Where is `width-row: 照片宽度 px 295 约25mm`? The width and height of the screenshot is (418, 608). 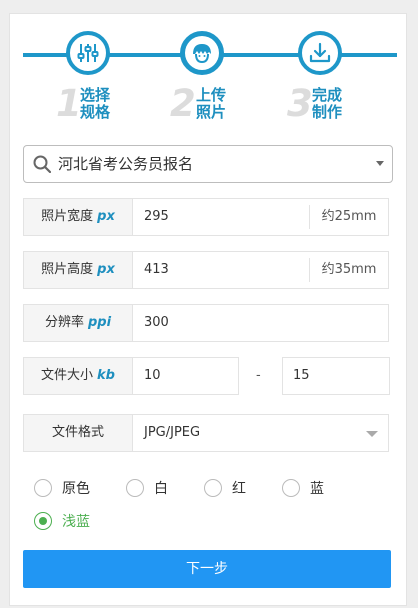 width-row: 照片宽度 px 295 约25mm is located at coordinates (206, 217).